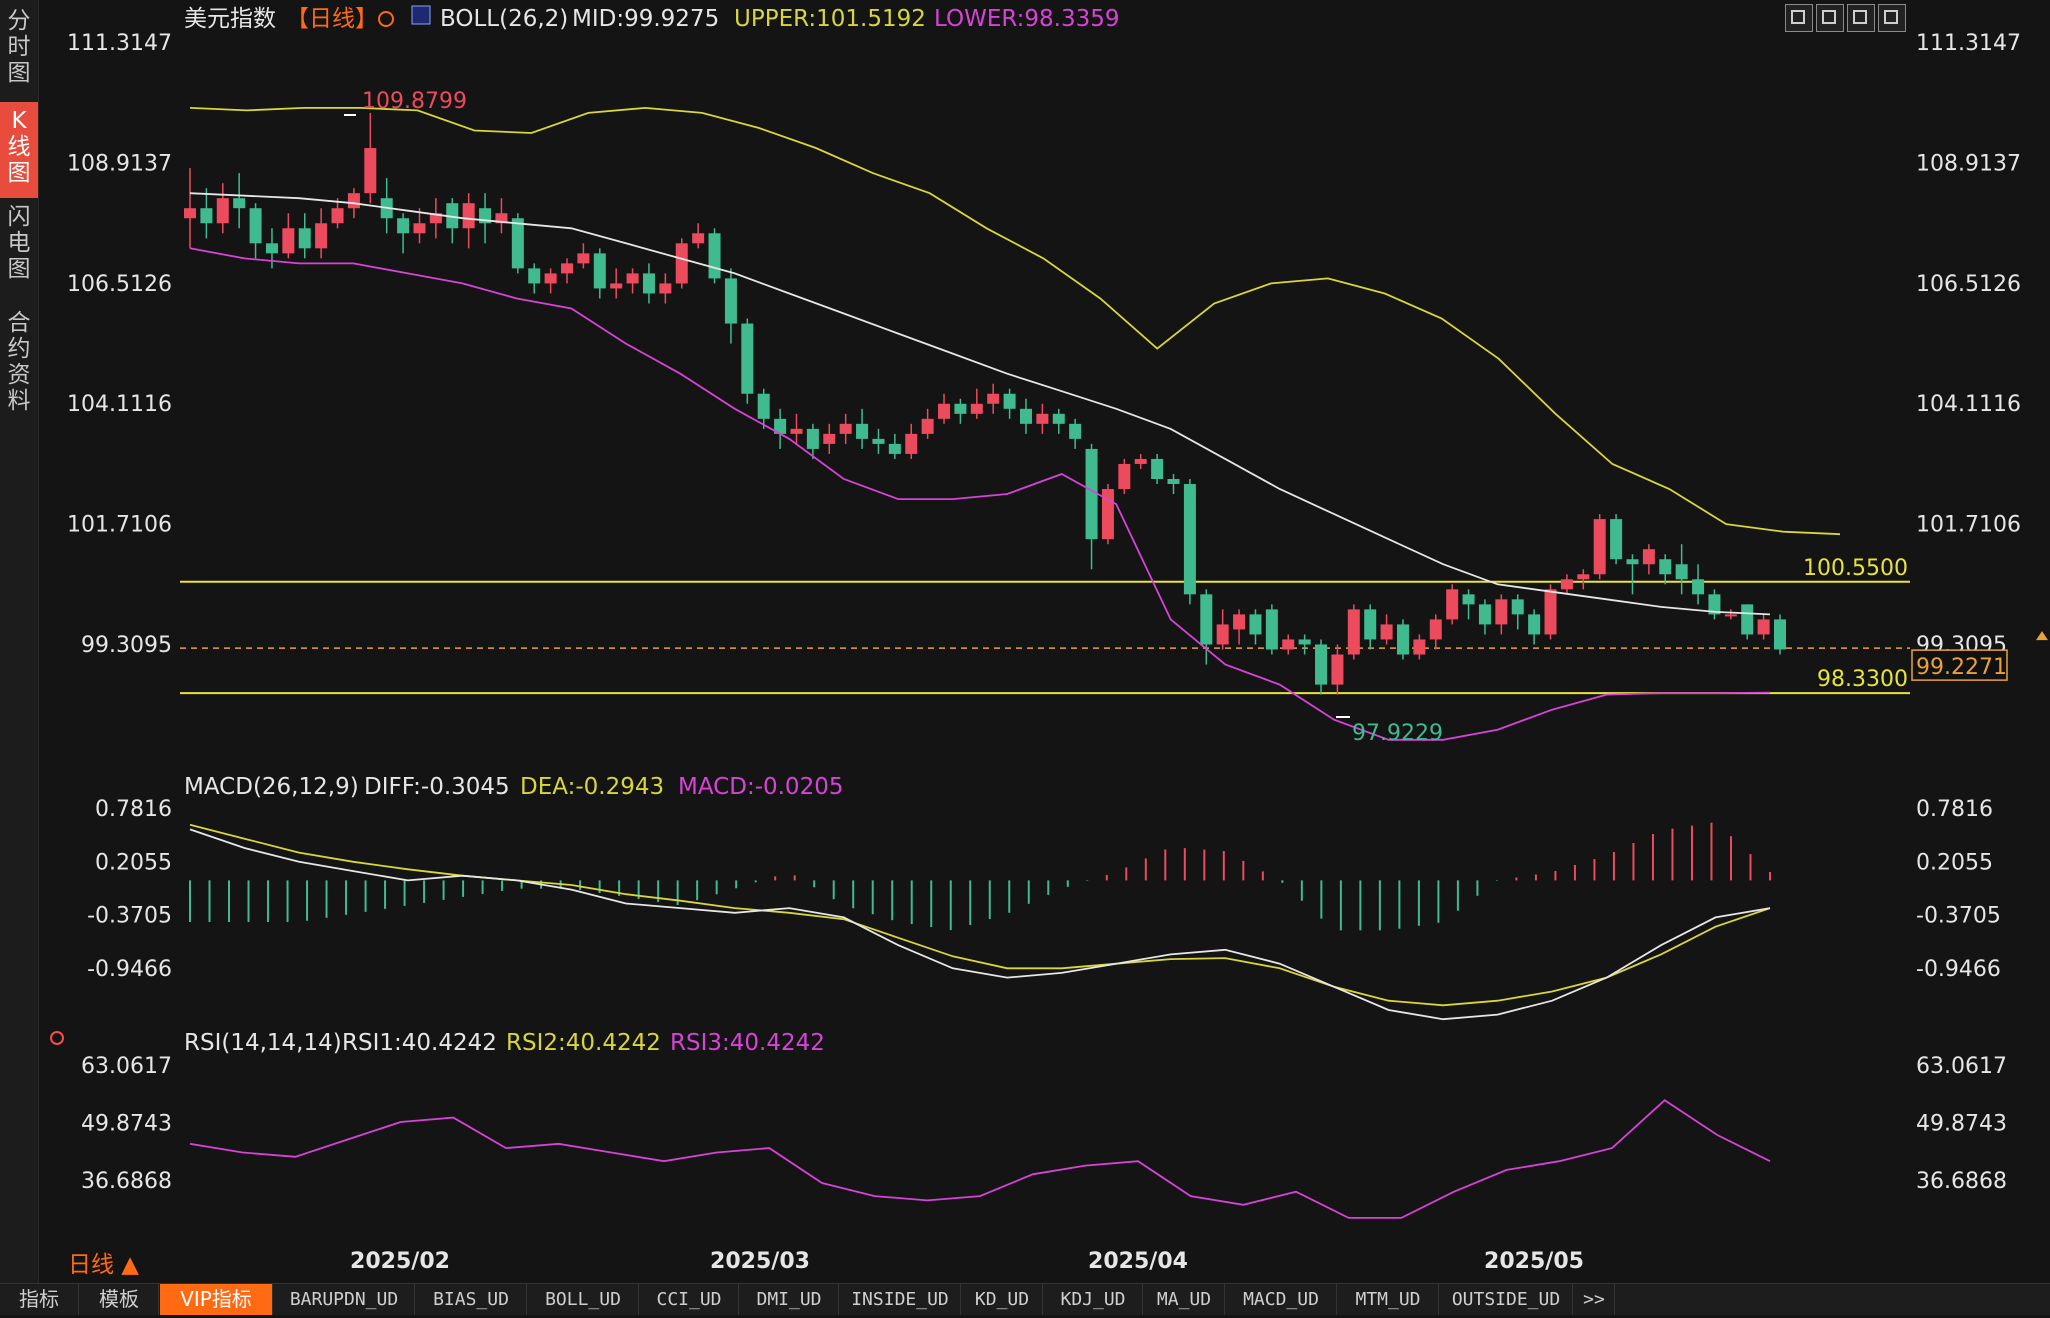  I want to click on level-label: 100.5500, so click(1855, 568).